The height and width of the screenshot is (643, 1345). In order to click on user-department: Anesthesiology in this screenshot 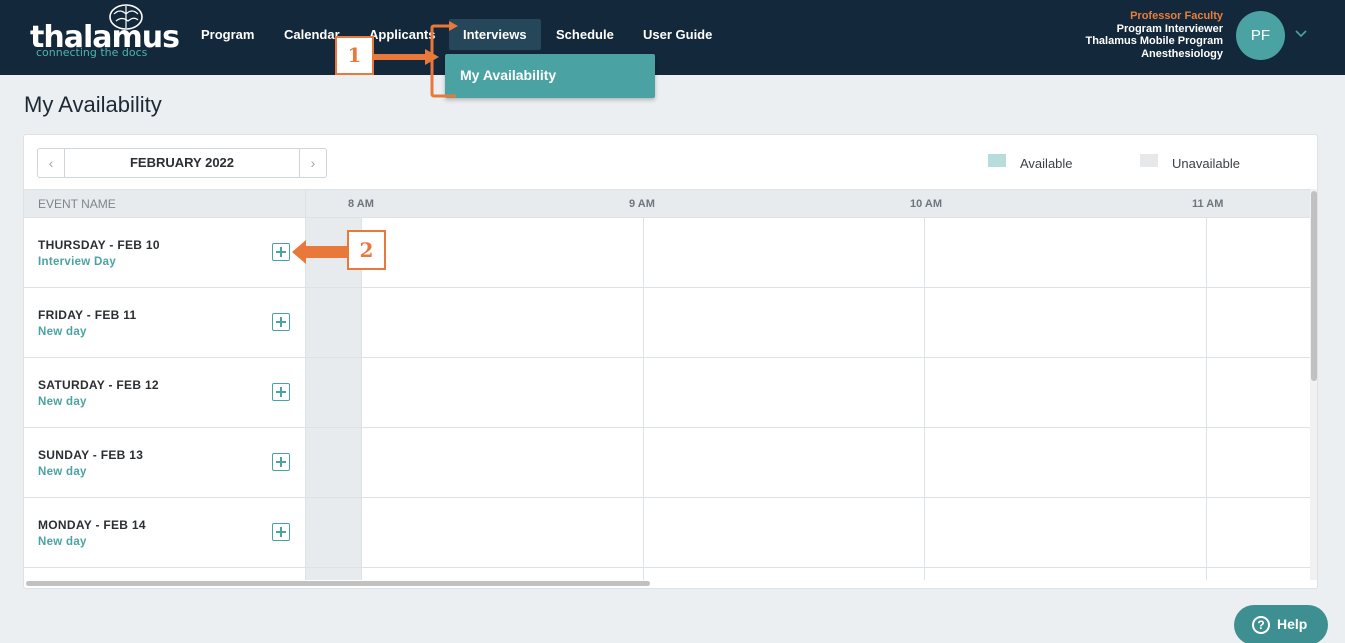, I will do `click(1182, 53)`.